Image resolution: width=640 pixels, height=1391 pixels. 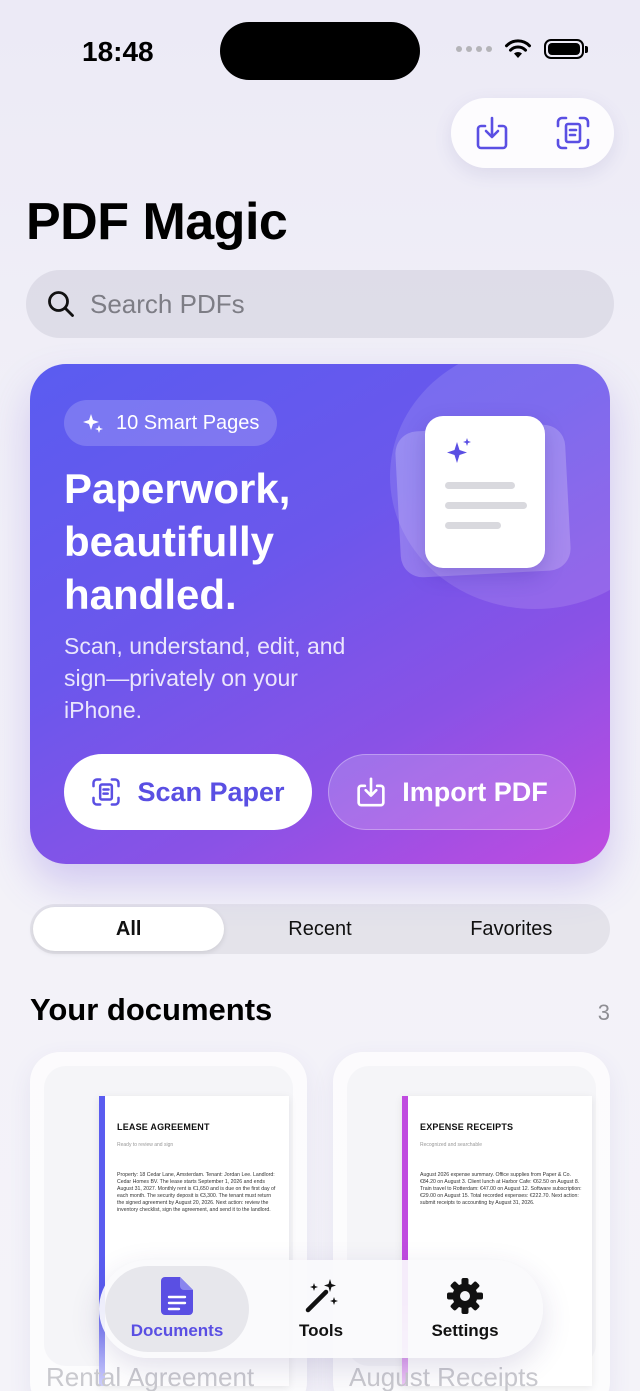 What do you see at coordinates (532, 133) in the screenshot?
I see `top-action-group` at bounding box center [532, 133].